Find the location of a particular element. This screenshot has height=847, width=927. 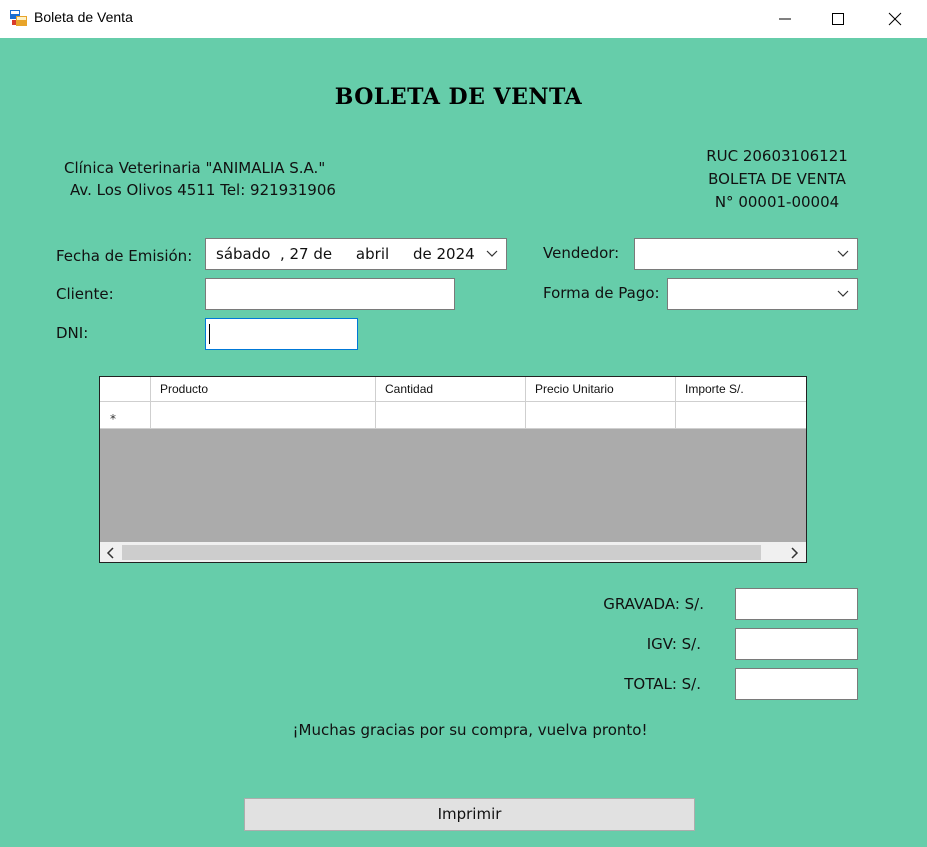

column-header-producto: Producto is located at coordinates (263, 389).